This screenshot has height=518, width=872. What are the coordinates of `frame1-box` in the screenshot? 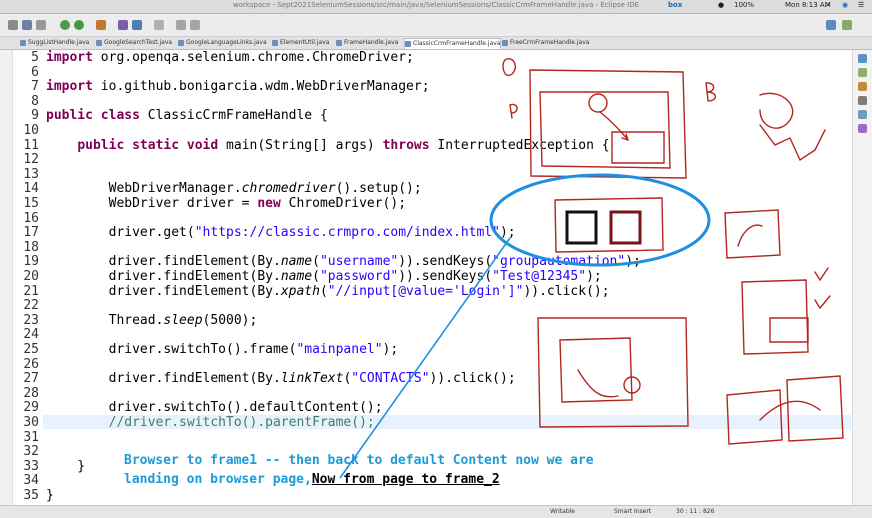 It's located at (581, 227).